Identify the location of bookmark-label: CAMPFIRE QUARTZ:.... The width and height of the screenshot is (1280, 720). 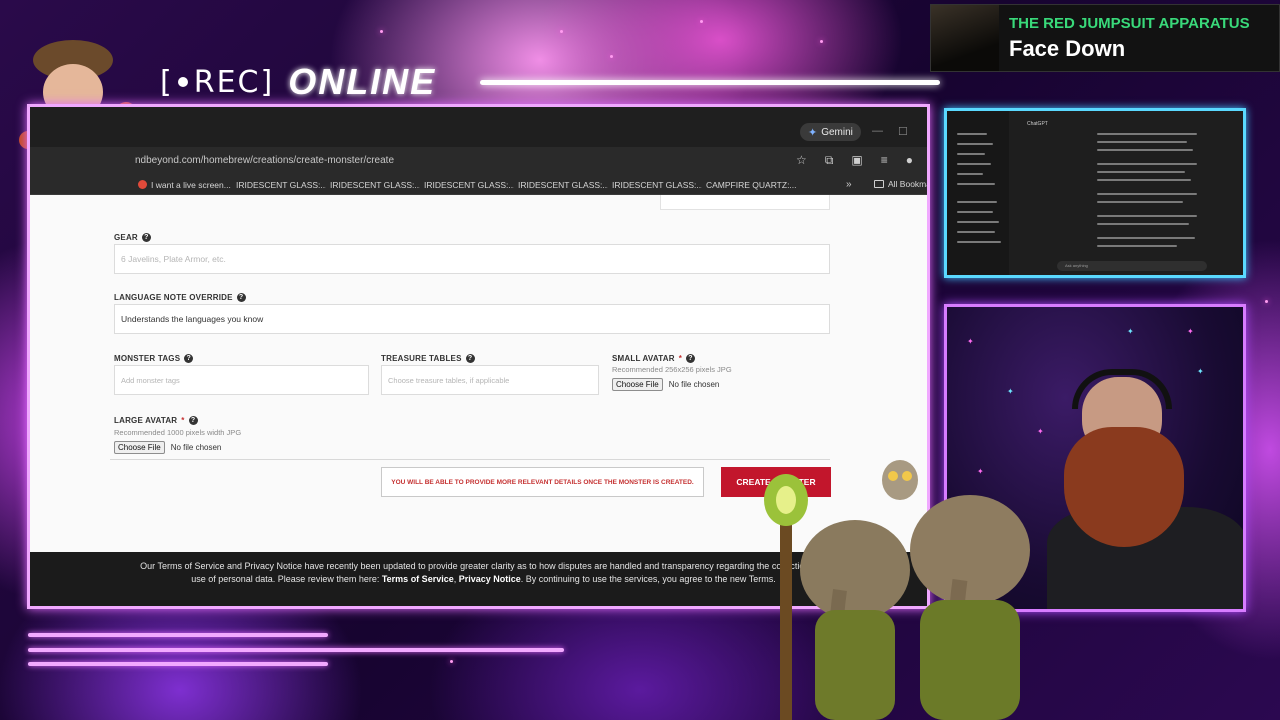
(751, 184).